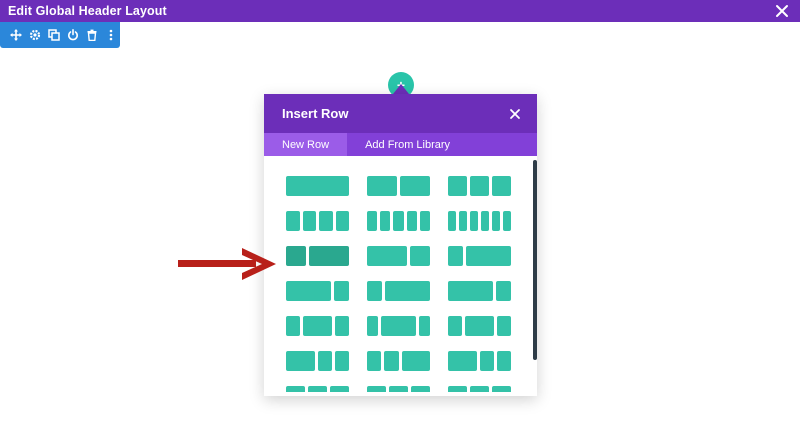  Describe the element at coordinates (228, 266) in the screenshot. I see `arrow-right-icon` at that location.